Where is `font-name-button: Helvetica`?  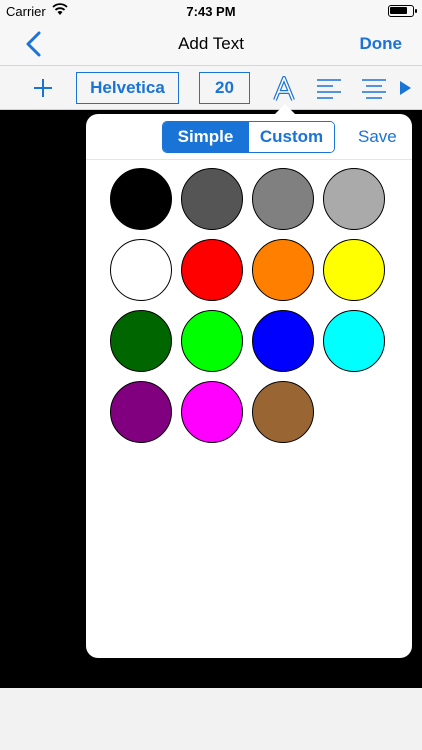
font-name-button: Helvetica is located at coordinates (127, 88).